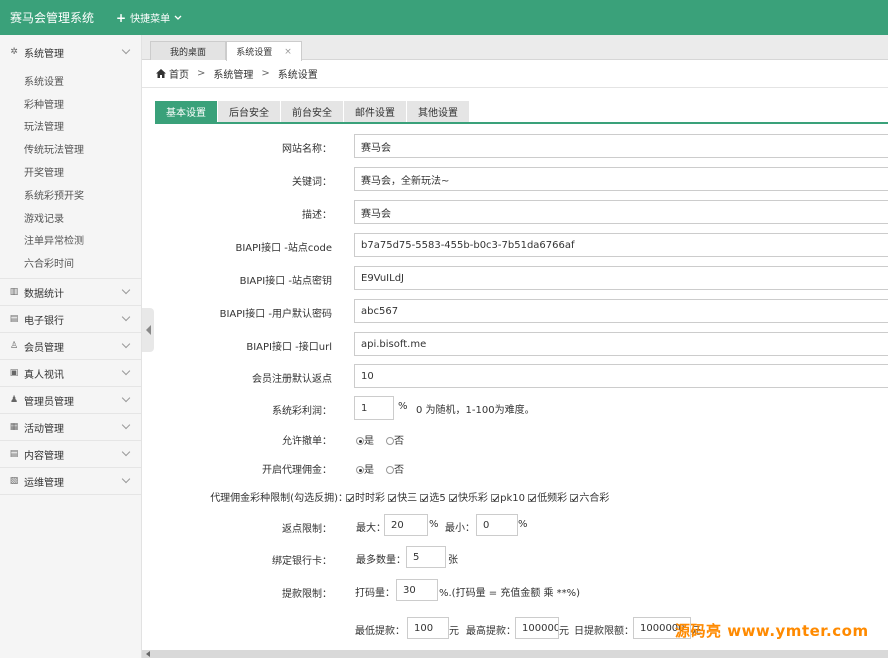 Image resolution: width=888 pixels, height=658 pixels. Describe the element at coordinates (515, 74) in the screenshot. I see `breadcrumb: 首页 > 系统管理 > 系统设置` at that location.